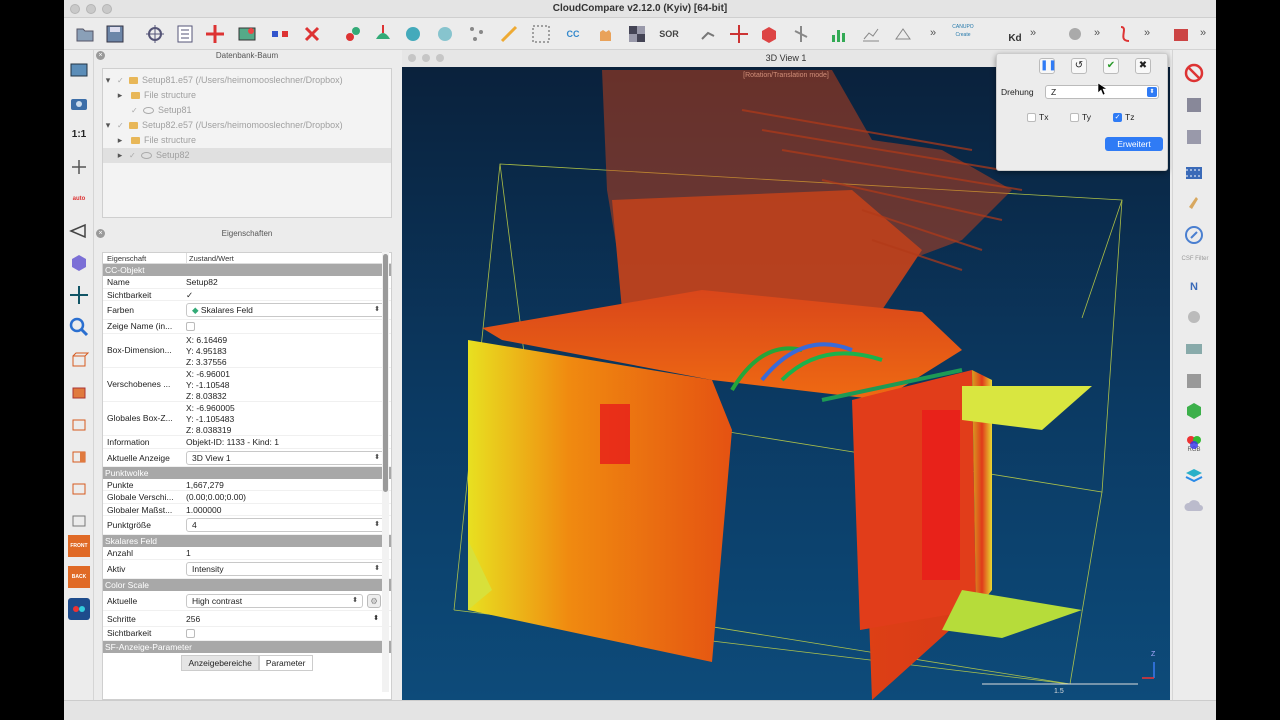 The height and width of the screenshot is (720, 1280). I want to click on cloud-upload-icon, so click(1194, 507).